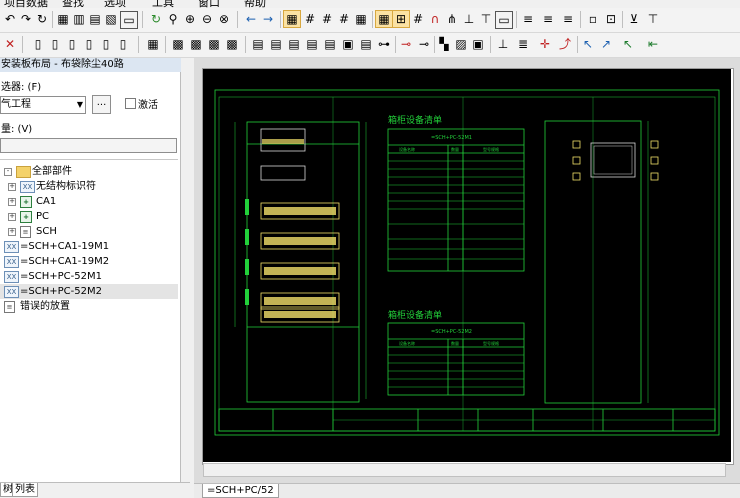 The width and height of the screenshot is (740, 498). Describe the element at coordinates (565, 44) in the screenshot. I see `move-icon: ⤴` at that location.